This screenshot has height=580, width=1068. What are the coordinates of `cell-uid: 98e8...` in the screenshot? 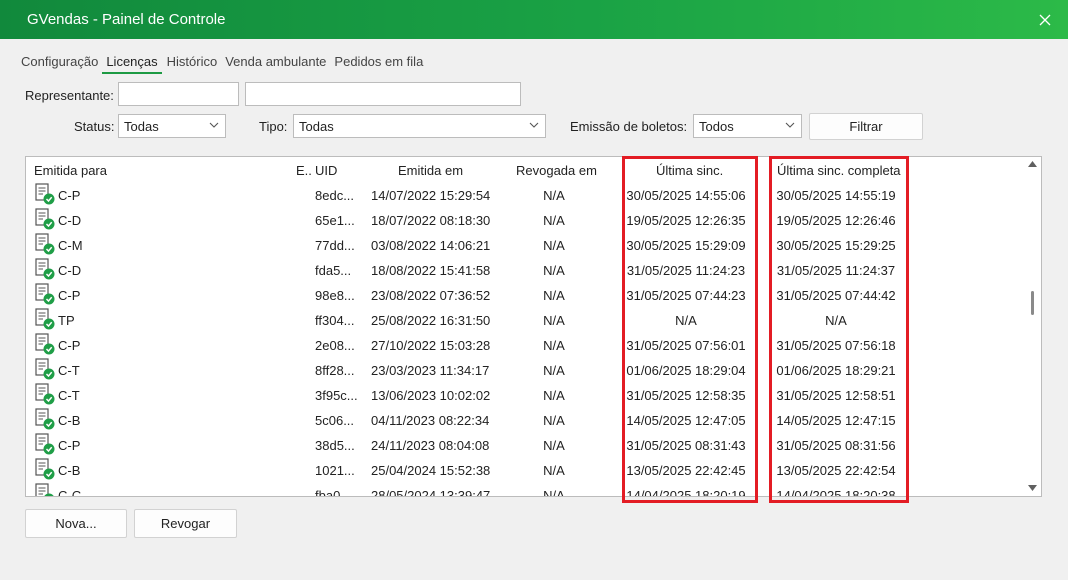 It's located at (335, 295).